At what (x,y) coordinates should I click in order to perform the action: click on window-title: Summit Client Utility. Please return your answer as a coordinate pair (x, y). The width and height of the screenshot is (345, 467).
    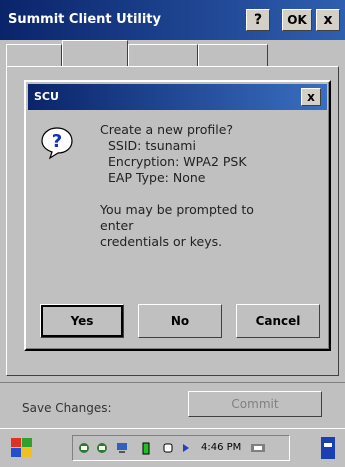
    Looking at the image, I should click on (84, 19).